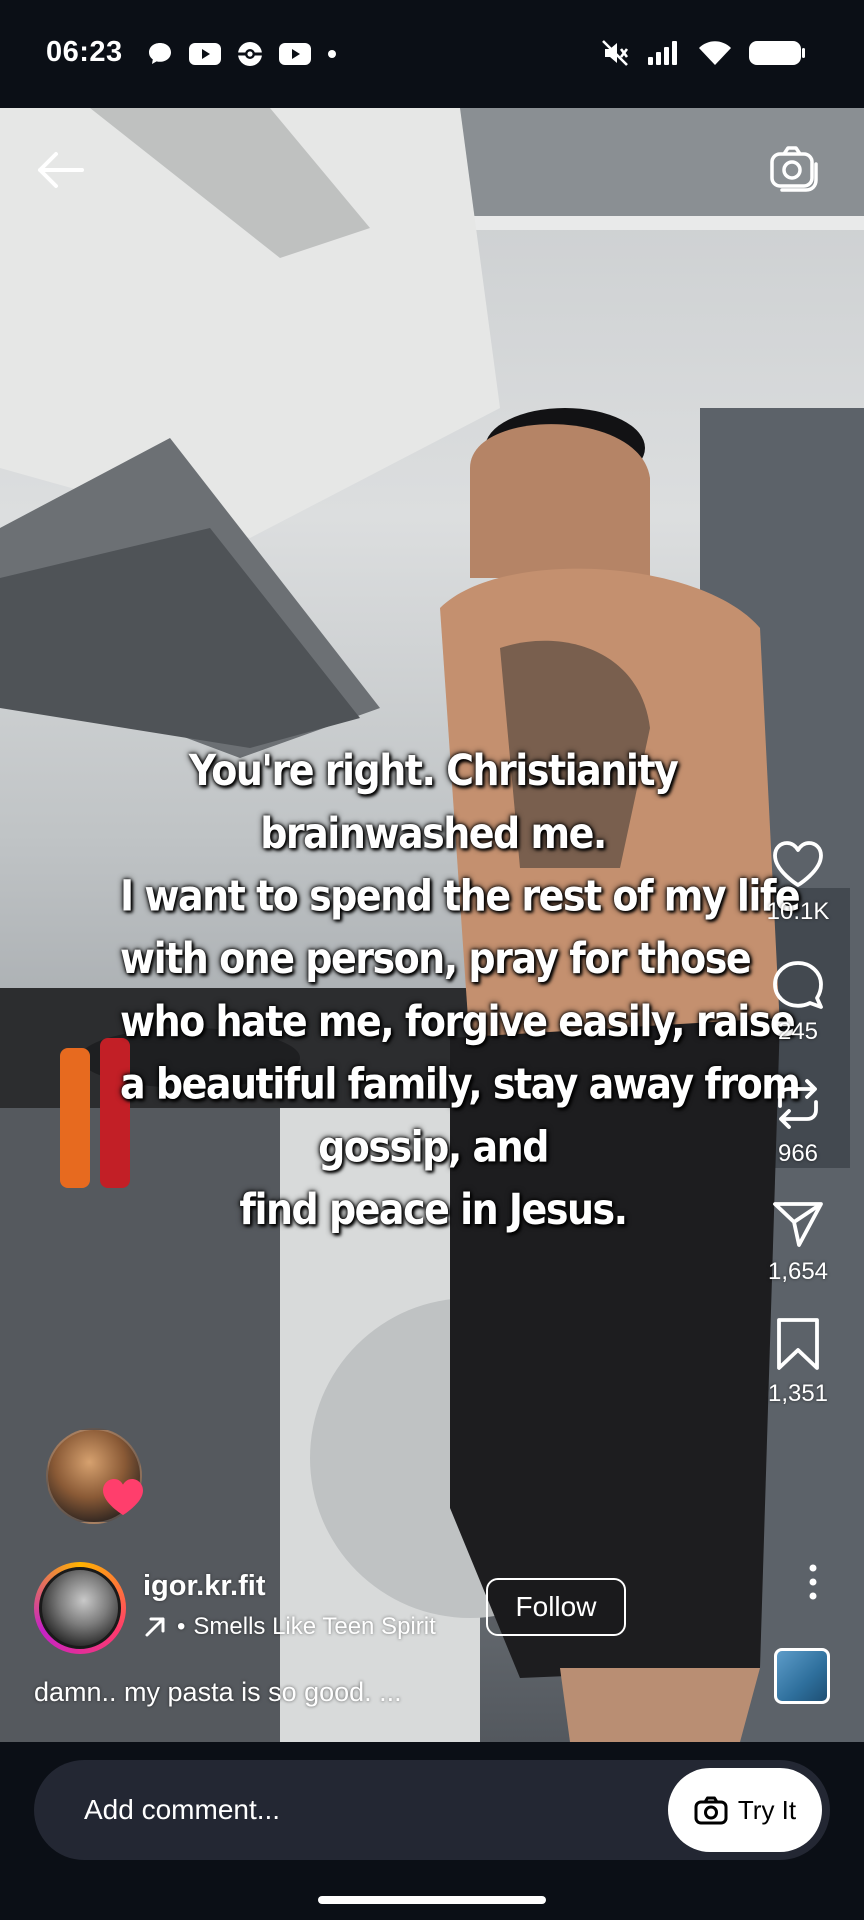  Describe the element at coordinates (458, 1021) in the screenshot. I see `overlay-line: who hate me, forgive easily, raise` at that location.